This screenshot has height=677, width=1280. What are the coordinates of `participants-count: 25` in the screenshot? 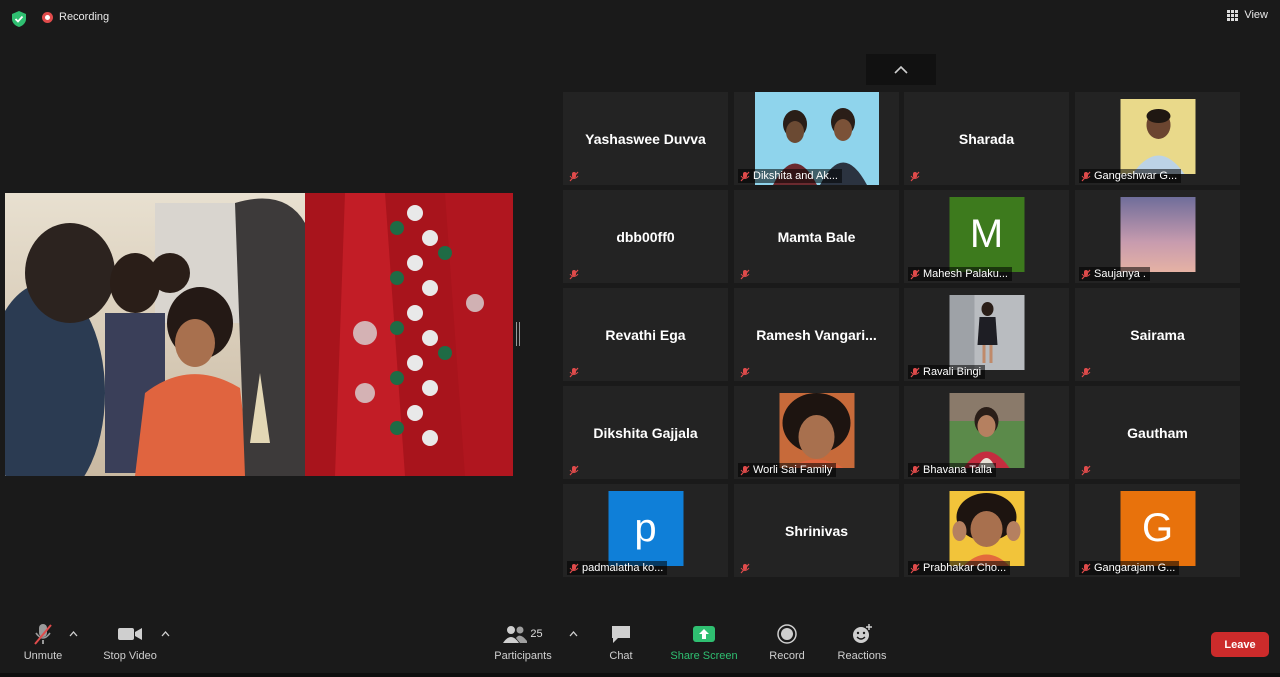 It's located at (536, 634).